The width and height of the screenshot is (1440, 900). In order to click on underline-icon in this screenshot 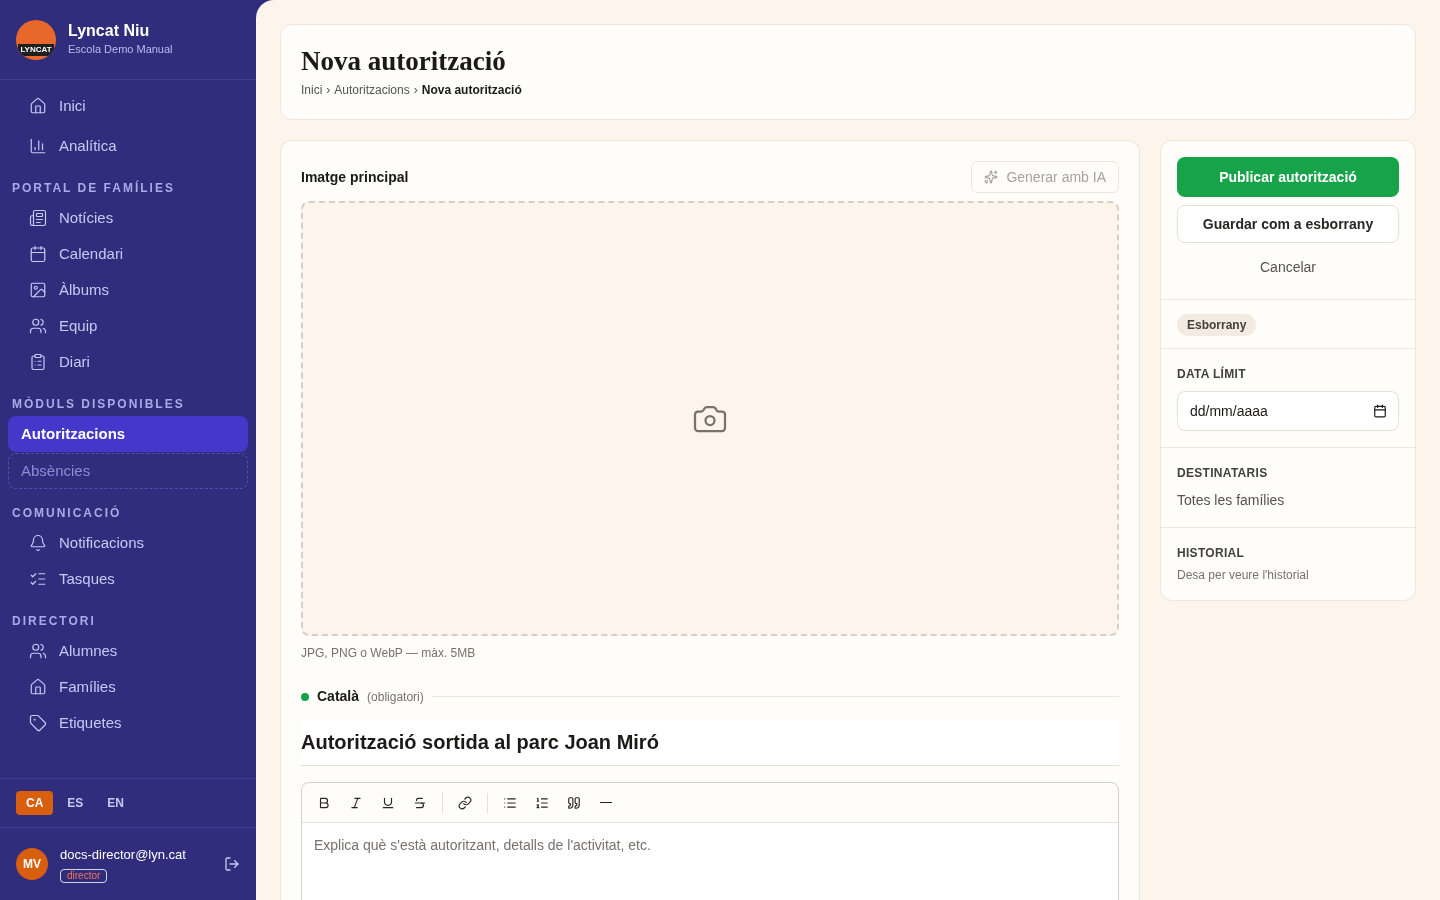, I will do `click(388, 802)`.